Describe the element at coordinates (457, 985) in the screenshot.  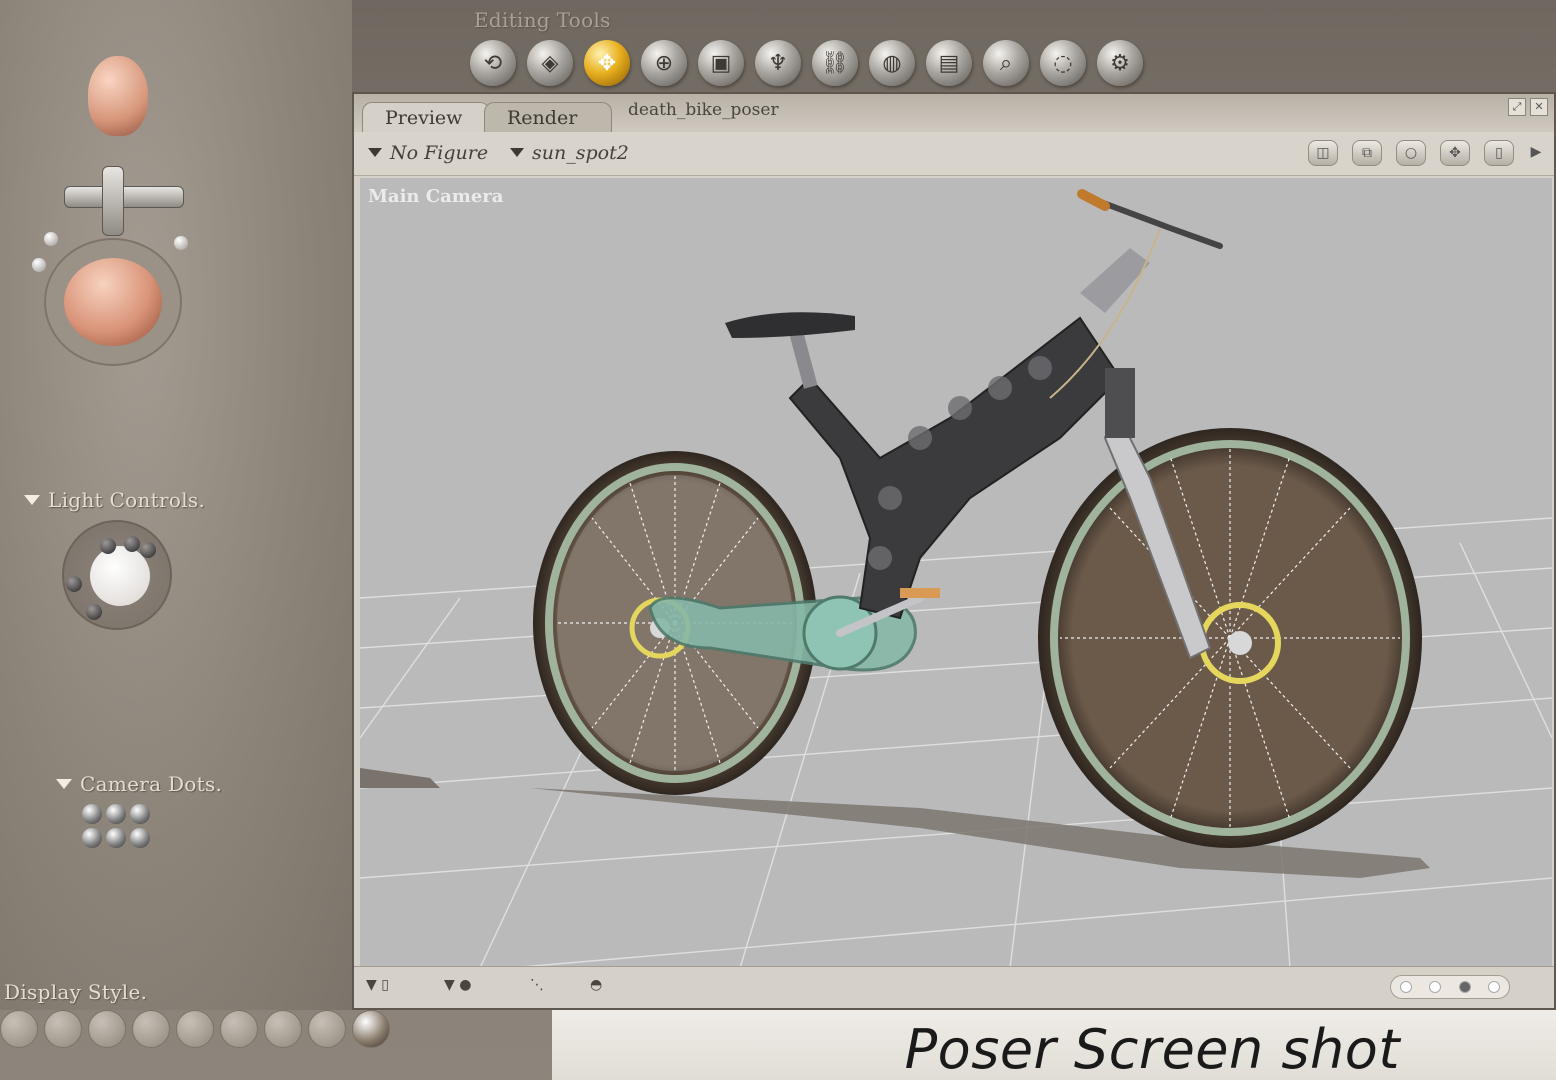
I see `bottom-shading-icon: ▼ ●` at that location.